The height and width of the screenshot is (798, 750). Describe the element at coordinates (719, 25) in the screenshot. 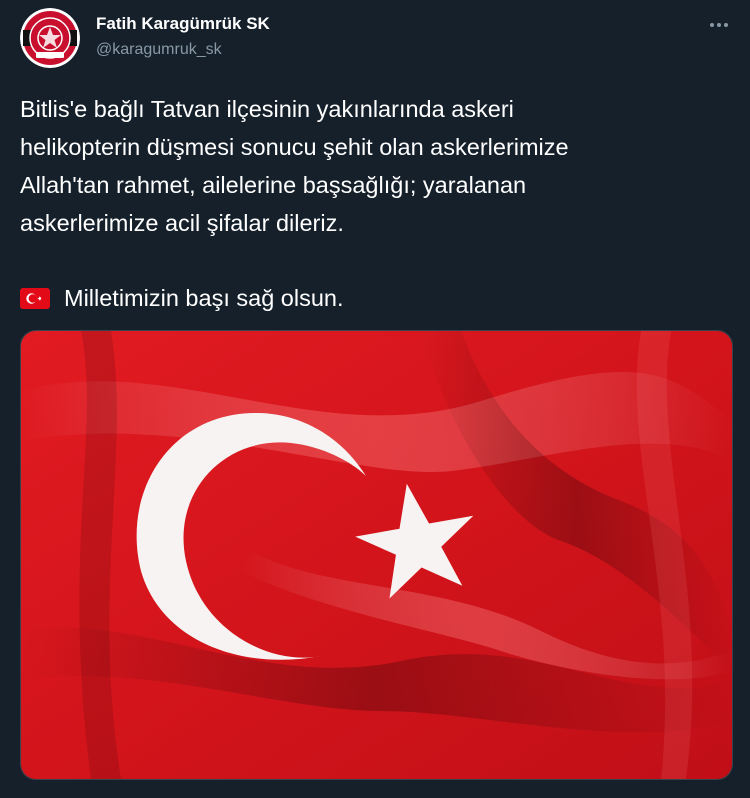

I see `more-horizontal-icon` at that location.